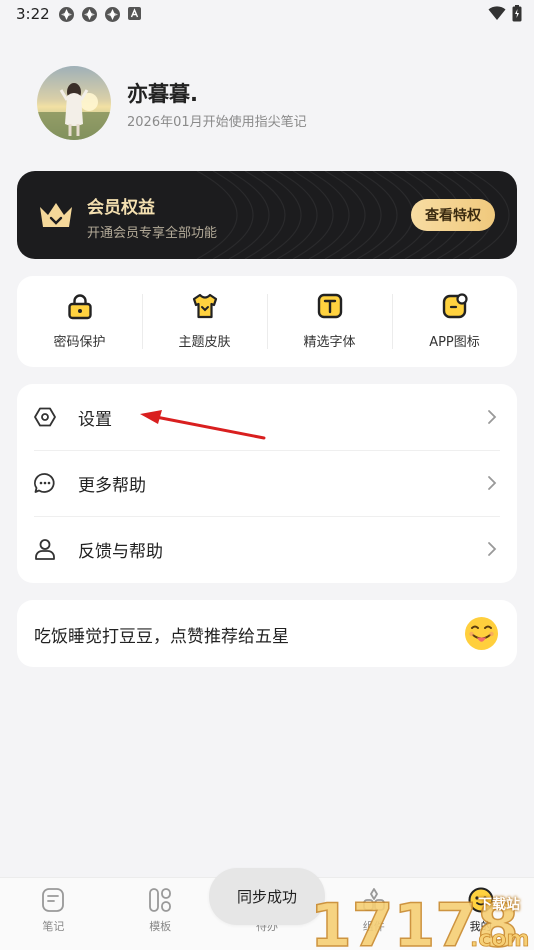 The height and width of the screenshot is (950, 534). What do you see at coordinates (33, 14) in the screenshot?
I see `status-time: 3:22` at bounding box center [33, 14].